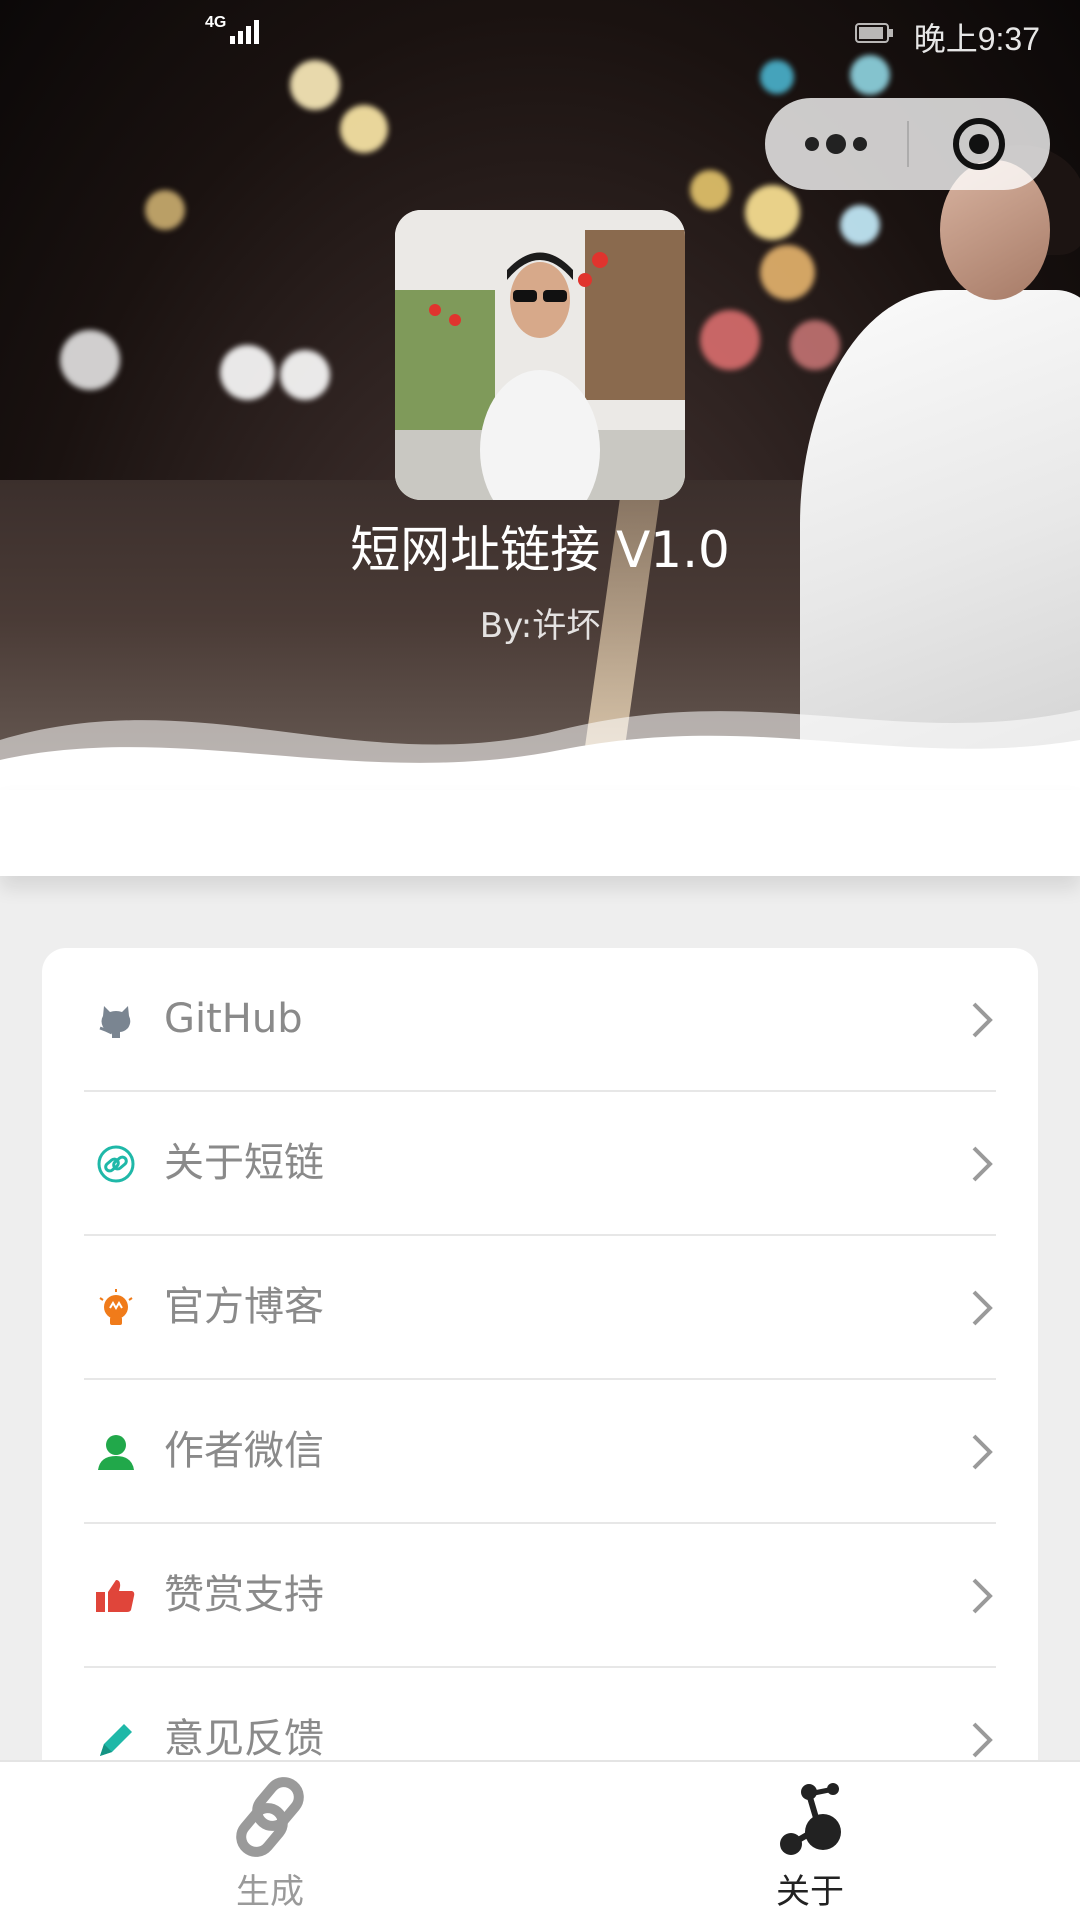 Image resolution: width=1080 pixels, height=1920 pixels. I want to click on menu-item-label: GitHub, so click(233, 1019).